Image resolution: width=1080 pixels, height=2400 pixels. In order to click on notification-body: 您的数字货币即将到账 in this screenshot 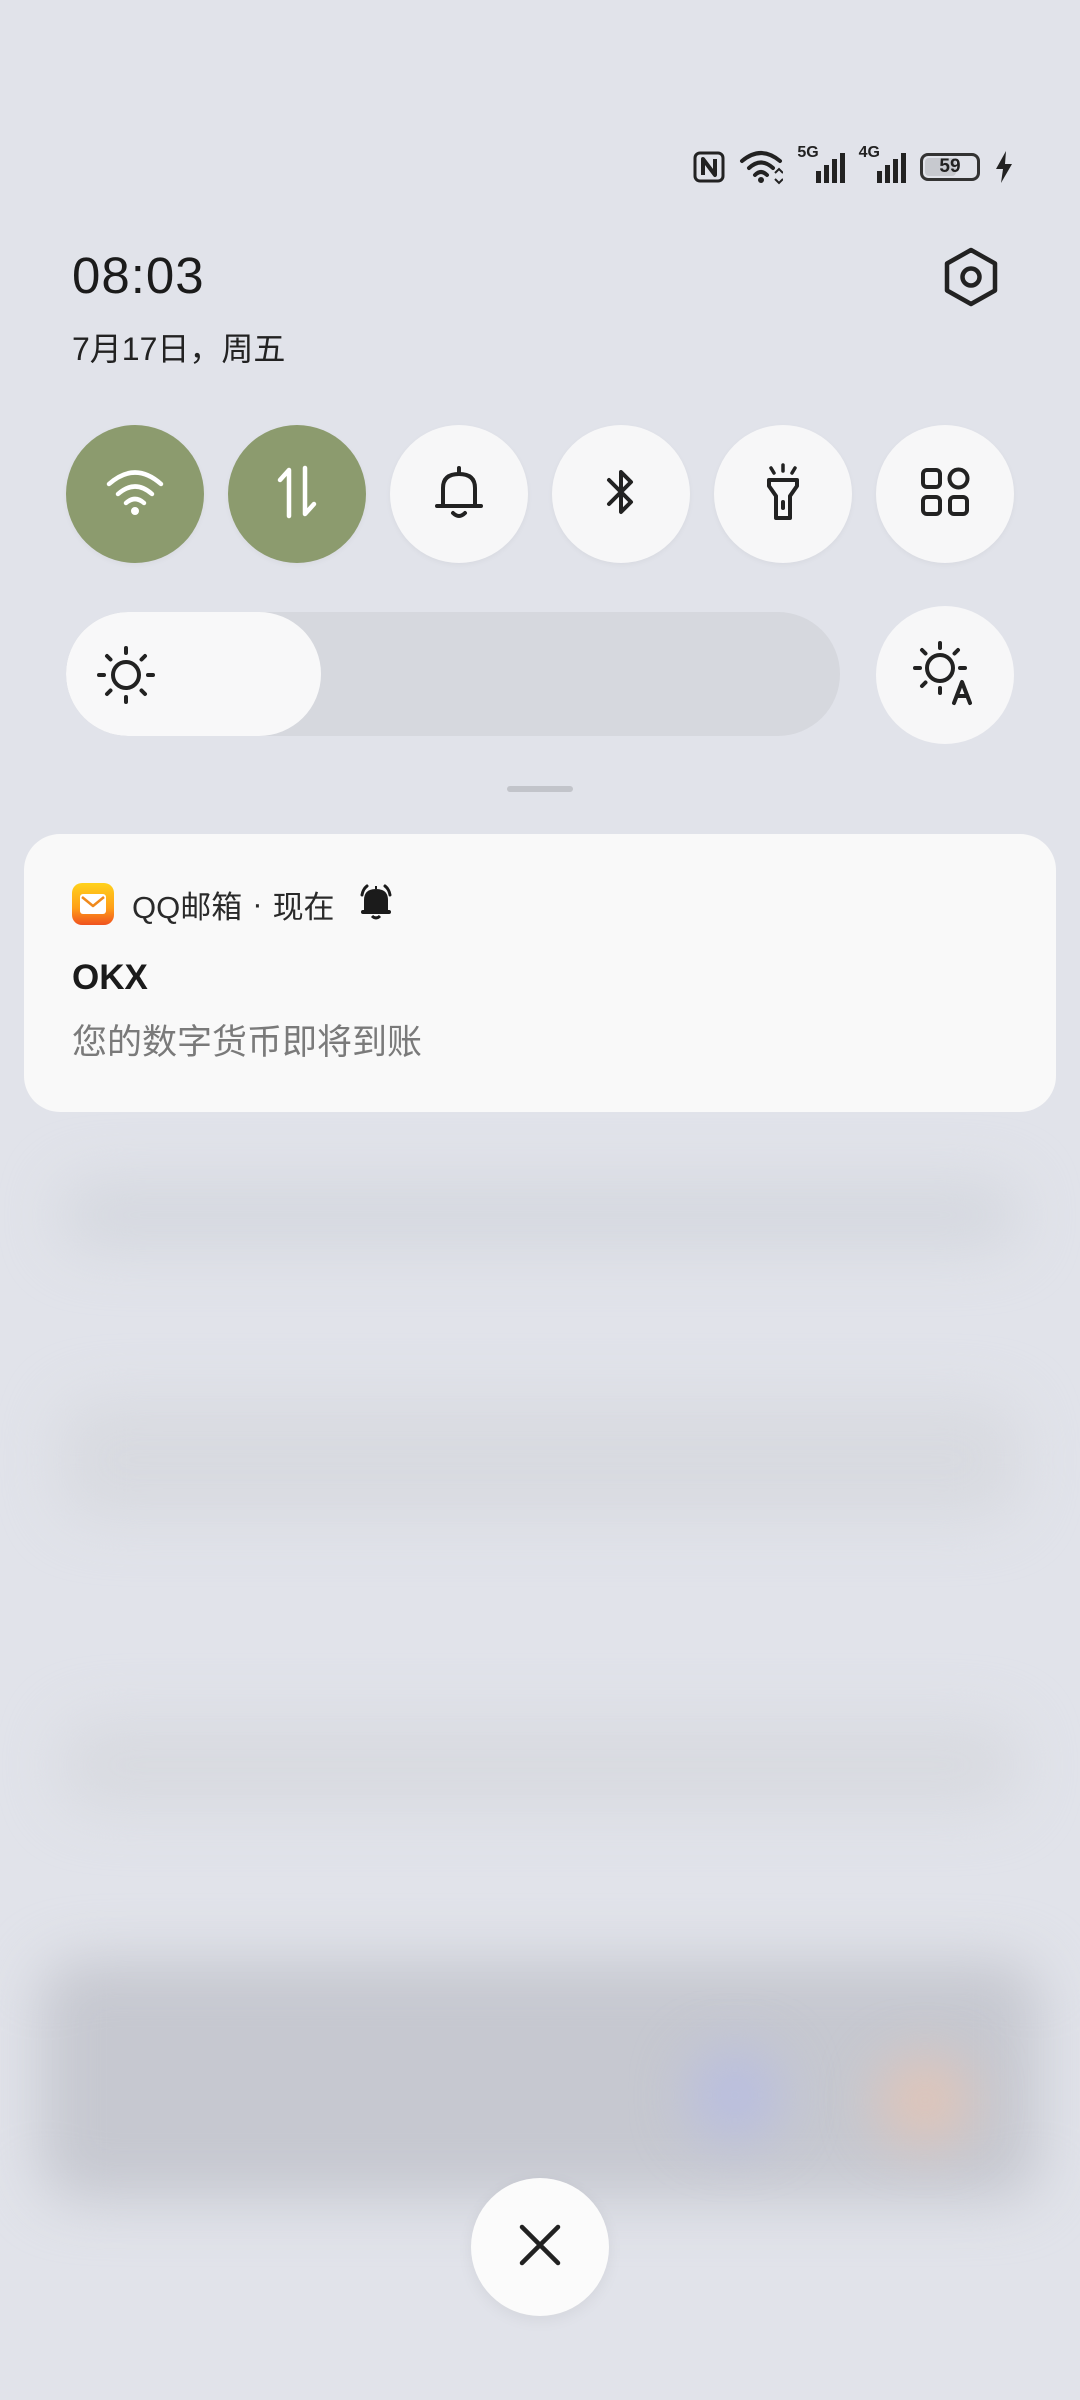, I will do `click(247, 1042)`.